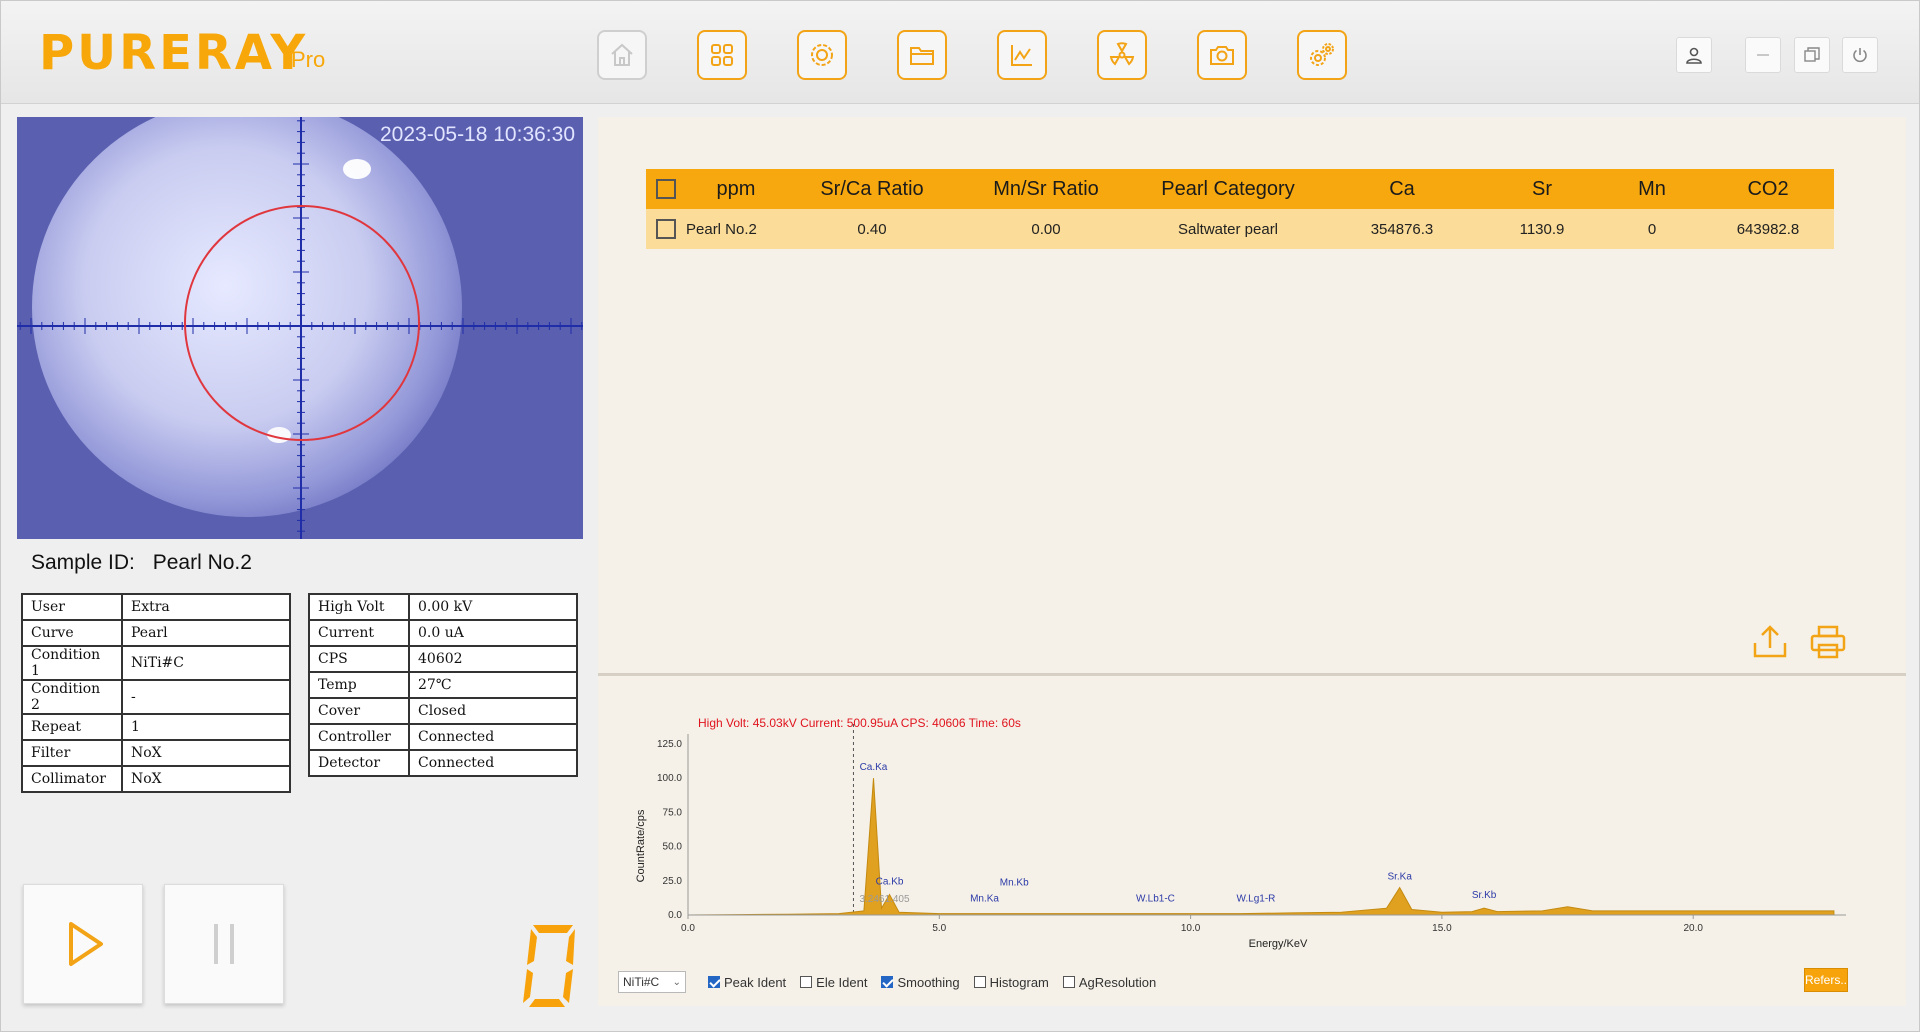 The image size is (1920, 1032). Describe the element at coordinates (1542, 189) in the screenshot. I see `column-header: Sr` at that location.